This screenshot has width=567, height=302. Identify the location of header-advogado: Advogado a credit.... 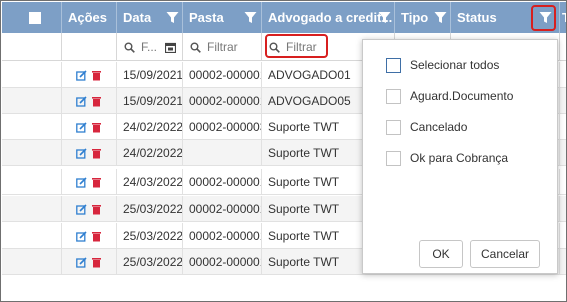
(328, 17).